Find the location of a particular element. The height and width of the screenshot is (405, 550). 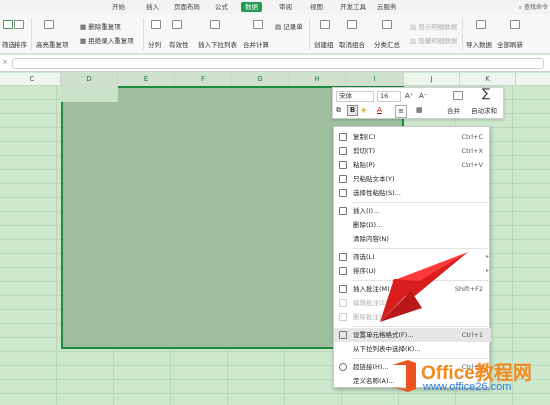

formula-input is located at coordinates (278, 63).